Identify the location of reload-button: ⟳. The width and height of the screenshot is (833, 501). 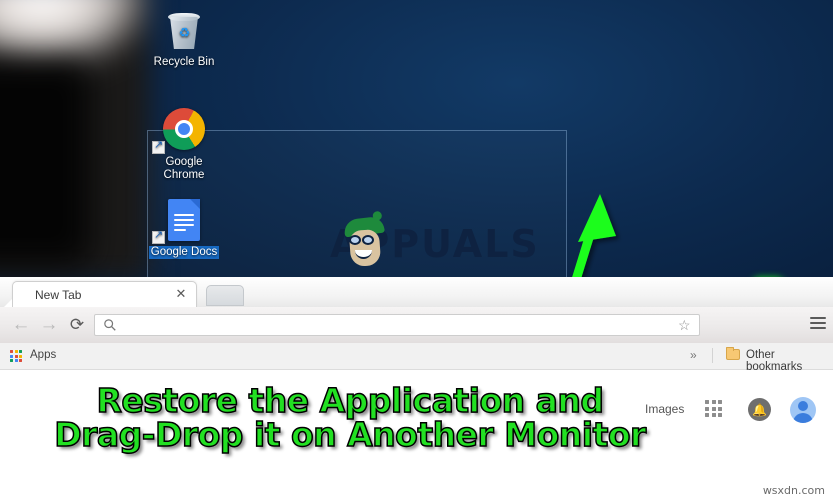
(77, 325).